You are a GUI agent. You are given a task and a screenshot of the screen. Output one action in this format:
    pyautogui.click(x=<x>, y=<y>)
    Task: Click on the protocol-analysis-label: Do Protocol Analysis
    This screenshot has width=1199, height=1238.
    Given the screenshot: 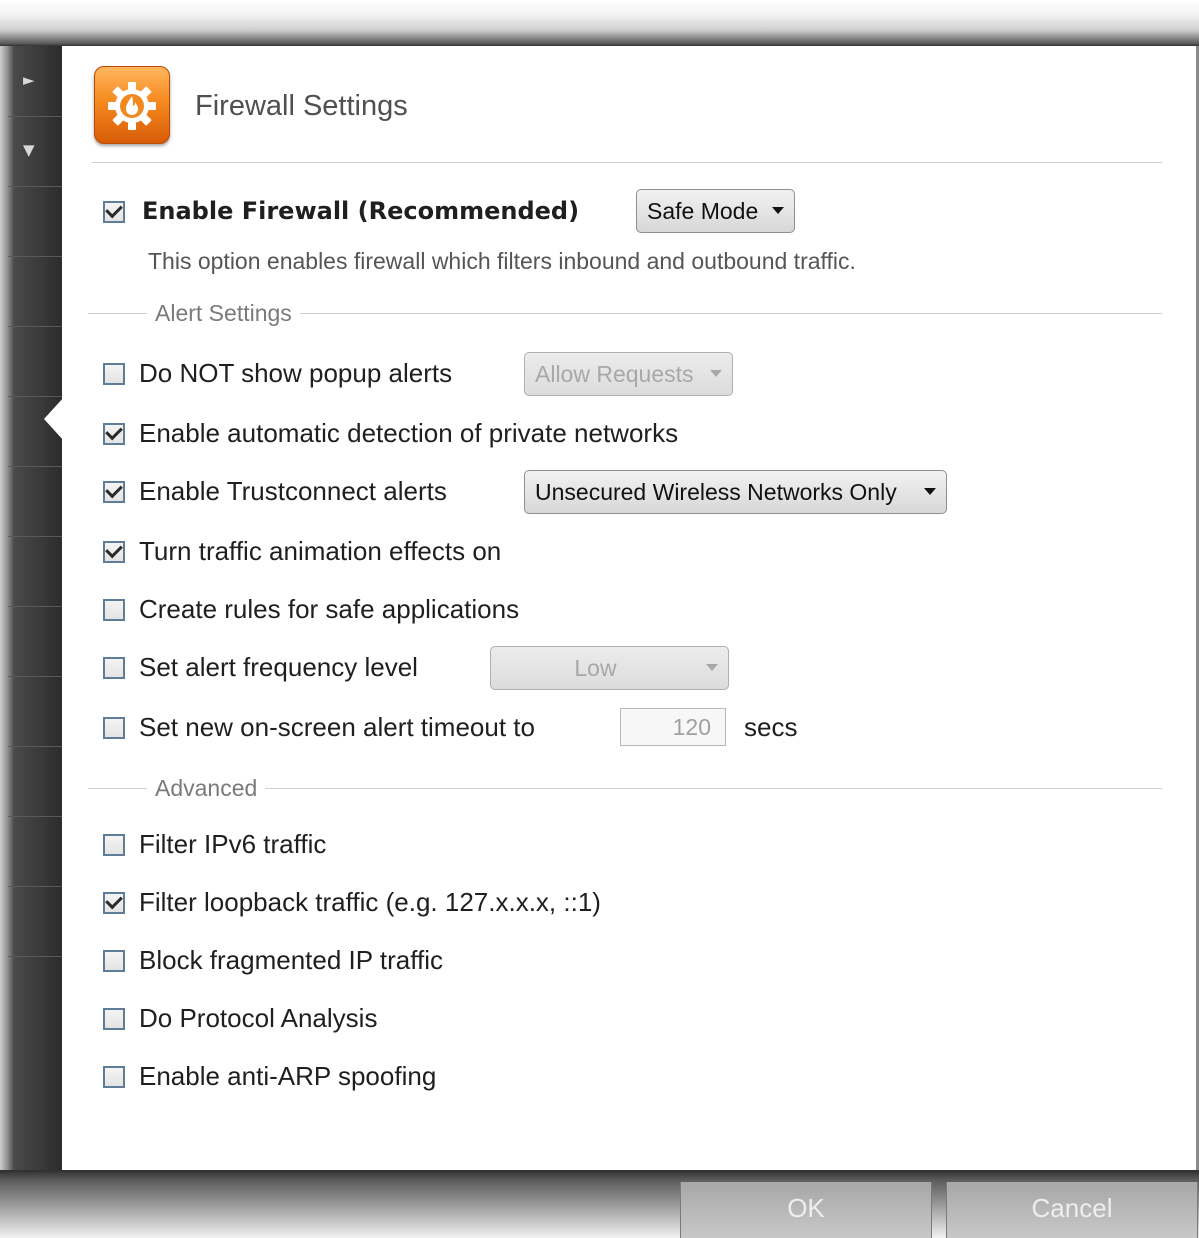 What is the action you would take?
    pyautogui.click(x=258, y=1018)
    